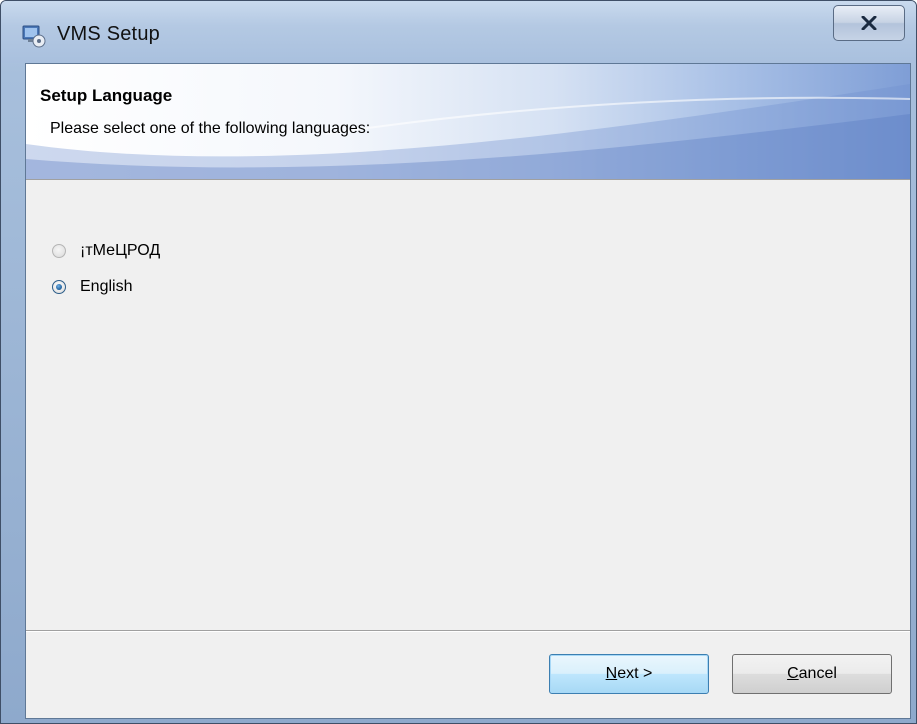 This screenshot has width=917, height=724. I want to click on close-button, so click(869, 23).